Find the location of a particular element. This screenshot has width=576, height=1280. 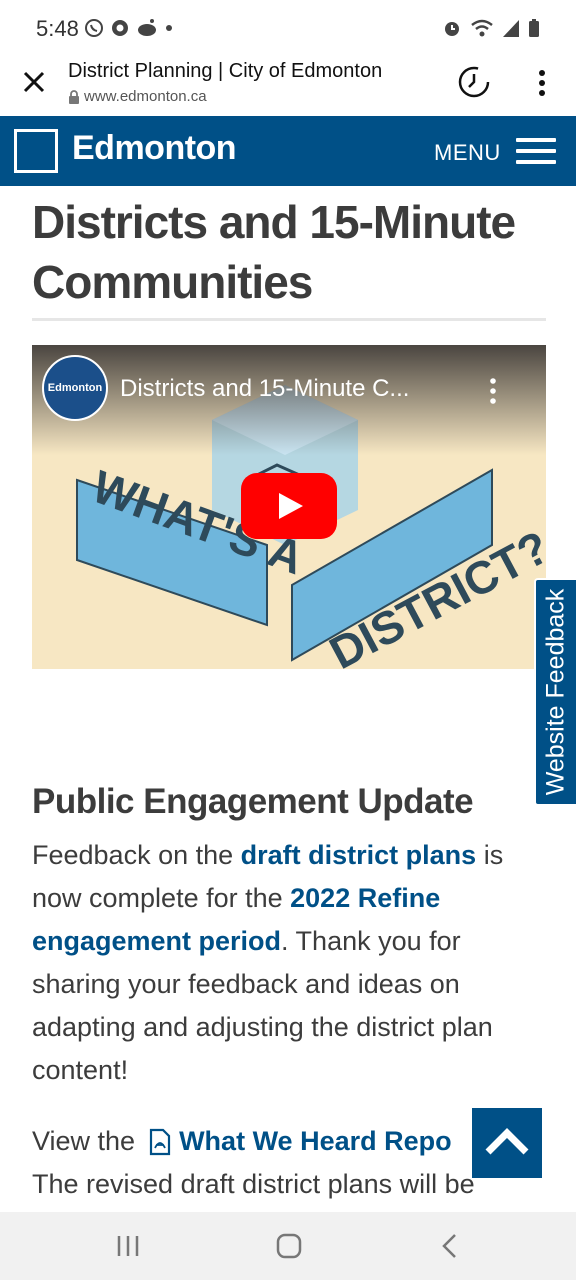

url-text: www.edmonton.ca is located at coordinates (145, 96).